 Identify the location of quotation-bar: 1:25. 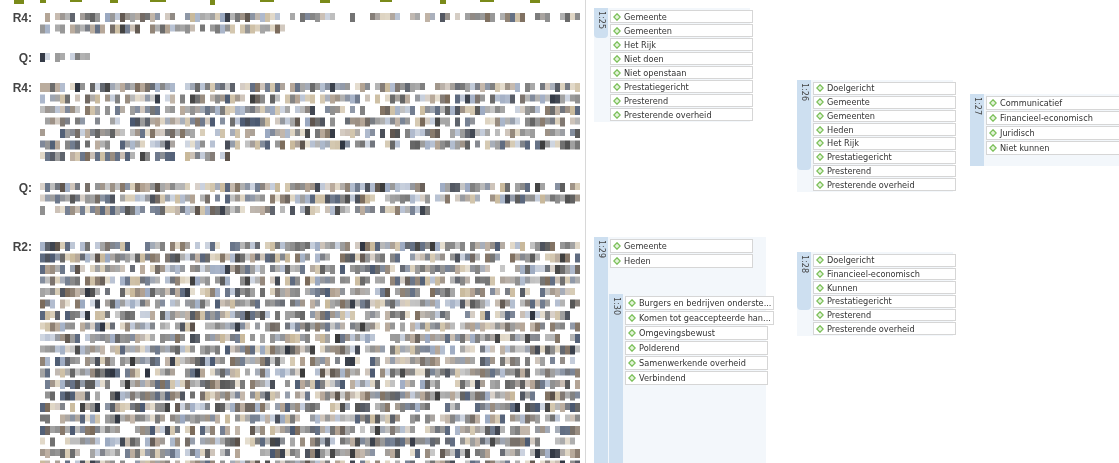
(601, 23).